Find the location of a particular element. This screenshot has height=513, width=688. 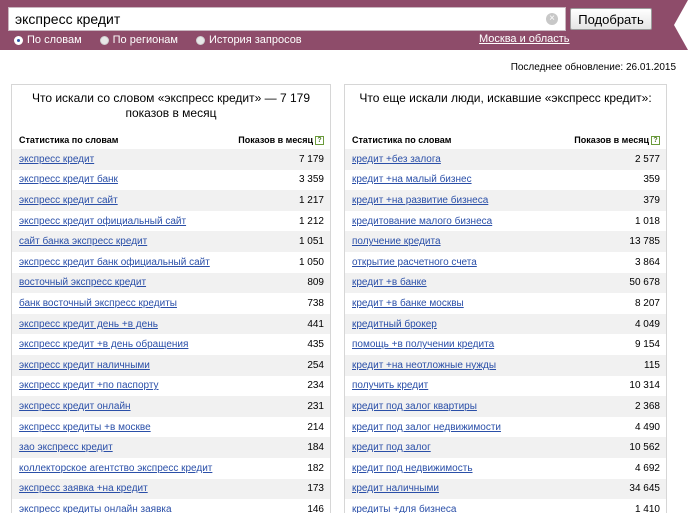

phrase-link: экспресс кредит день +в день is located at coordinates (88, 324).